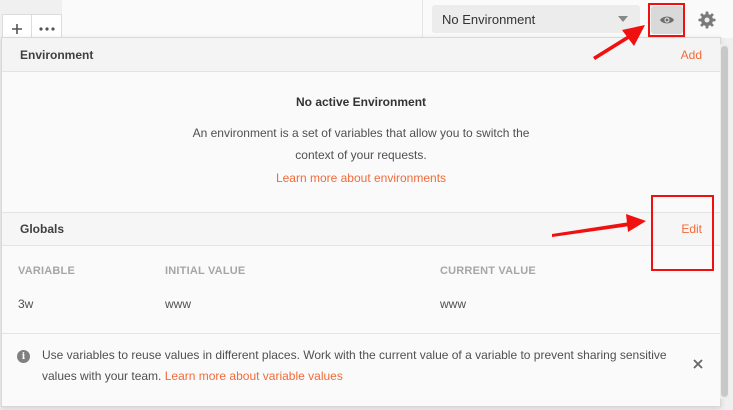 The height and width of the screenshot is (410, 733). I want to click on add-environment-link: Add, so click(691, 55).